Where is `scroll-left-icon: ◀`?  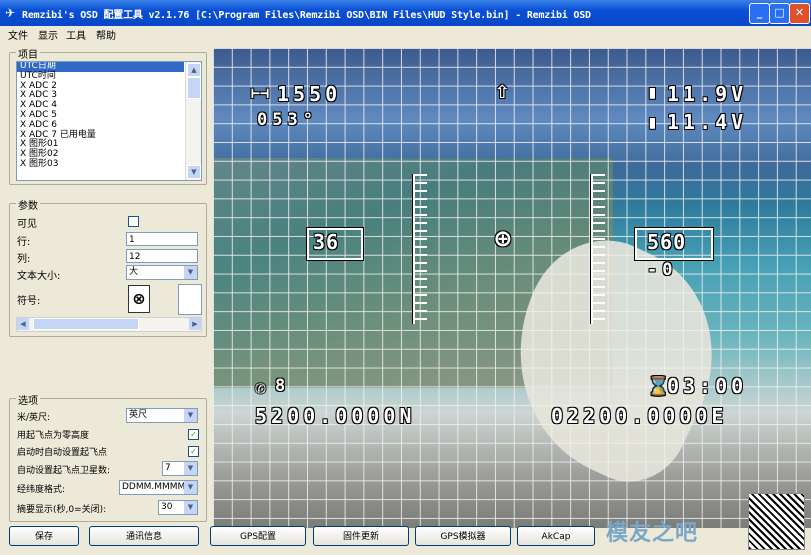
scroll-left-icon: ◀ is located at coordinates (23, 324).